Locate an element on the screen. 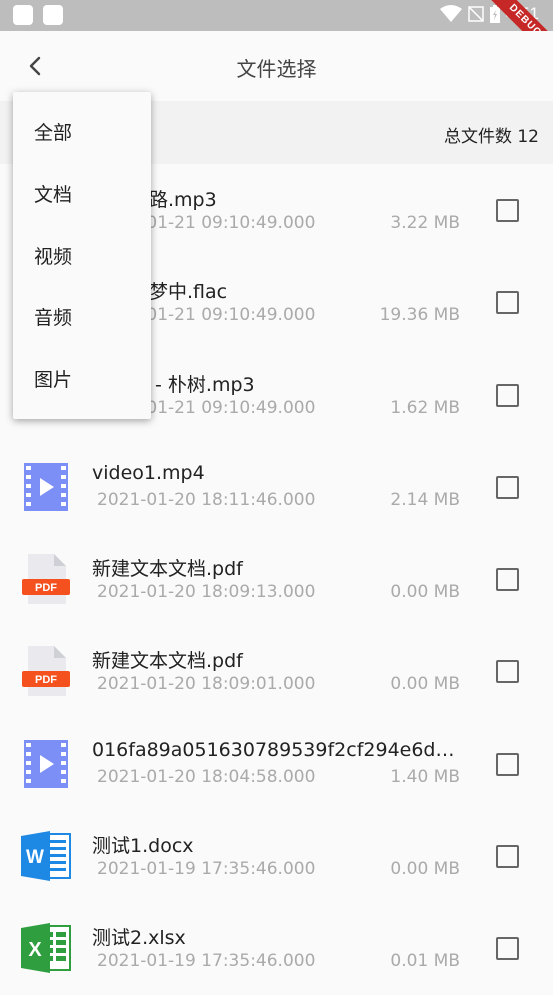 The width and height of the screenshot is (553, 995). wifi-icon is located at coordinates (450, 13).